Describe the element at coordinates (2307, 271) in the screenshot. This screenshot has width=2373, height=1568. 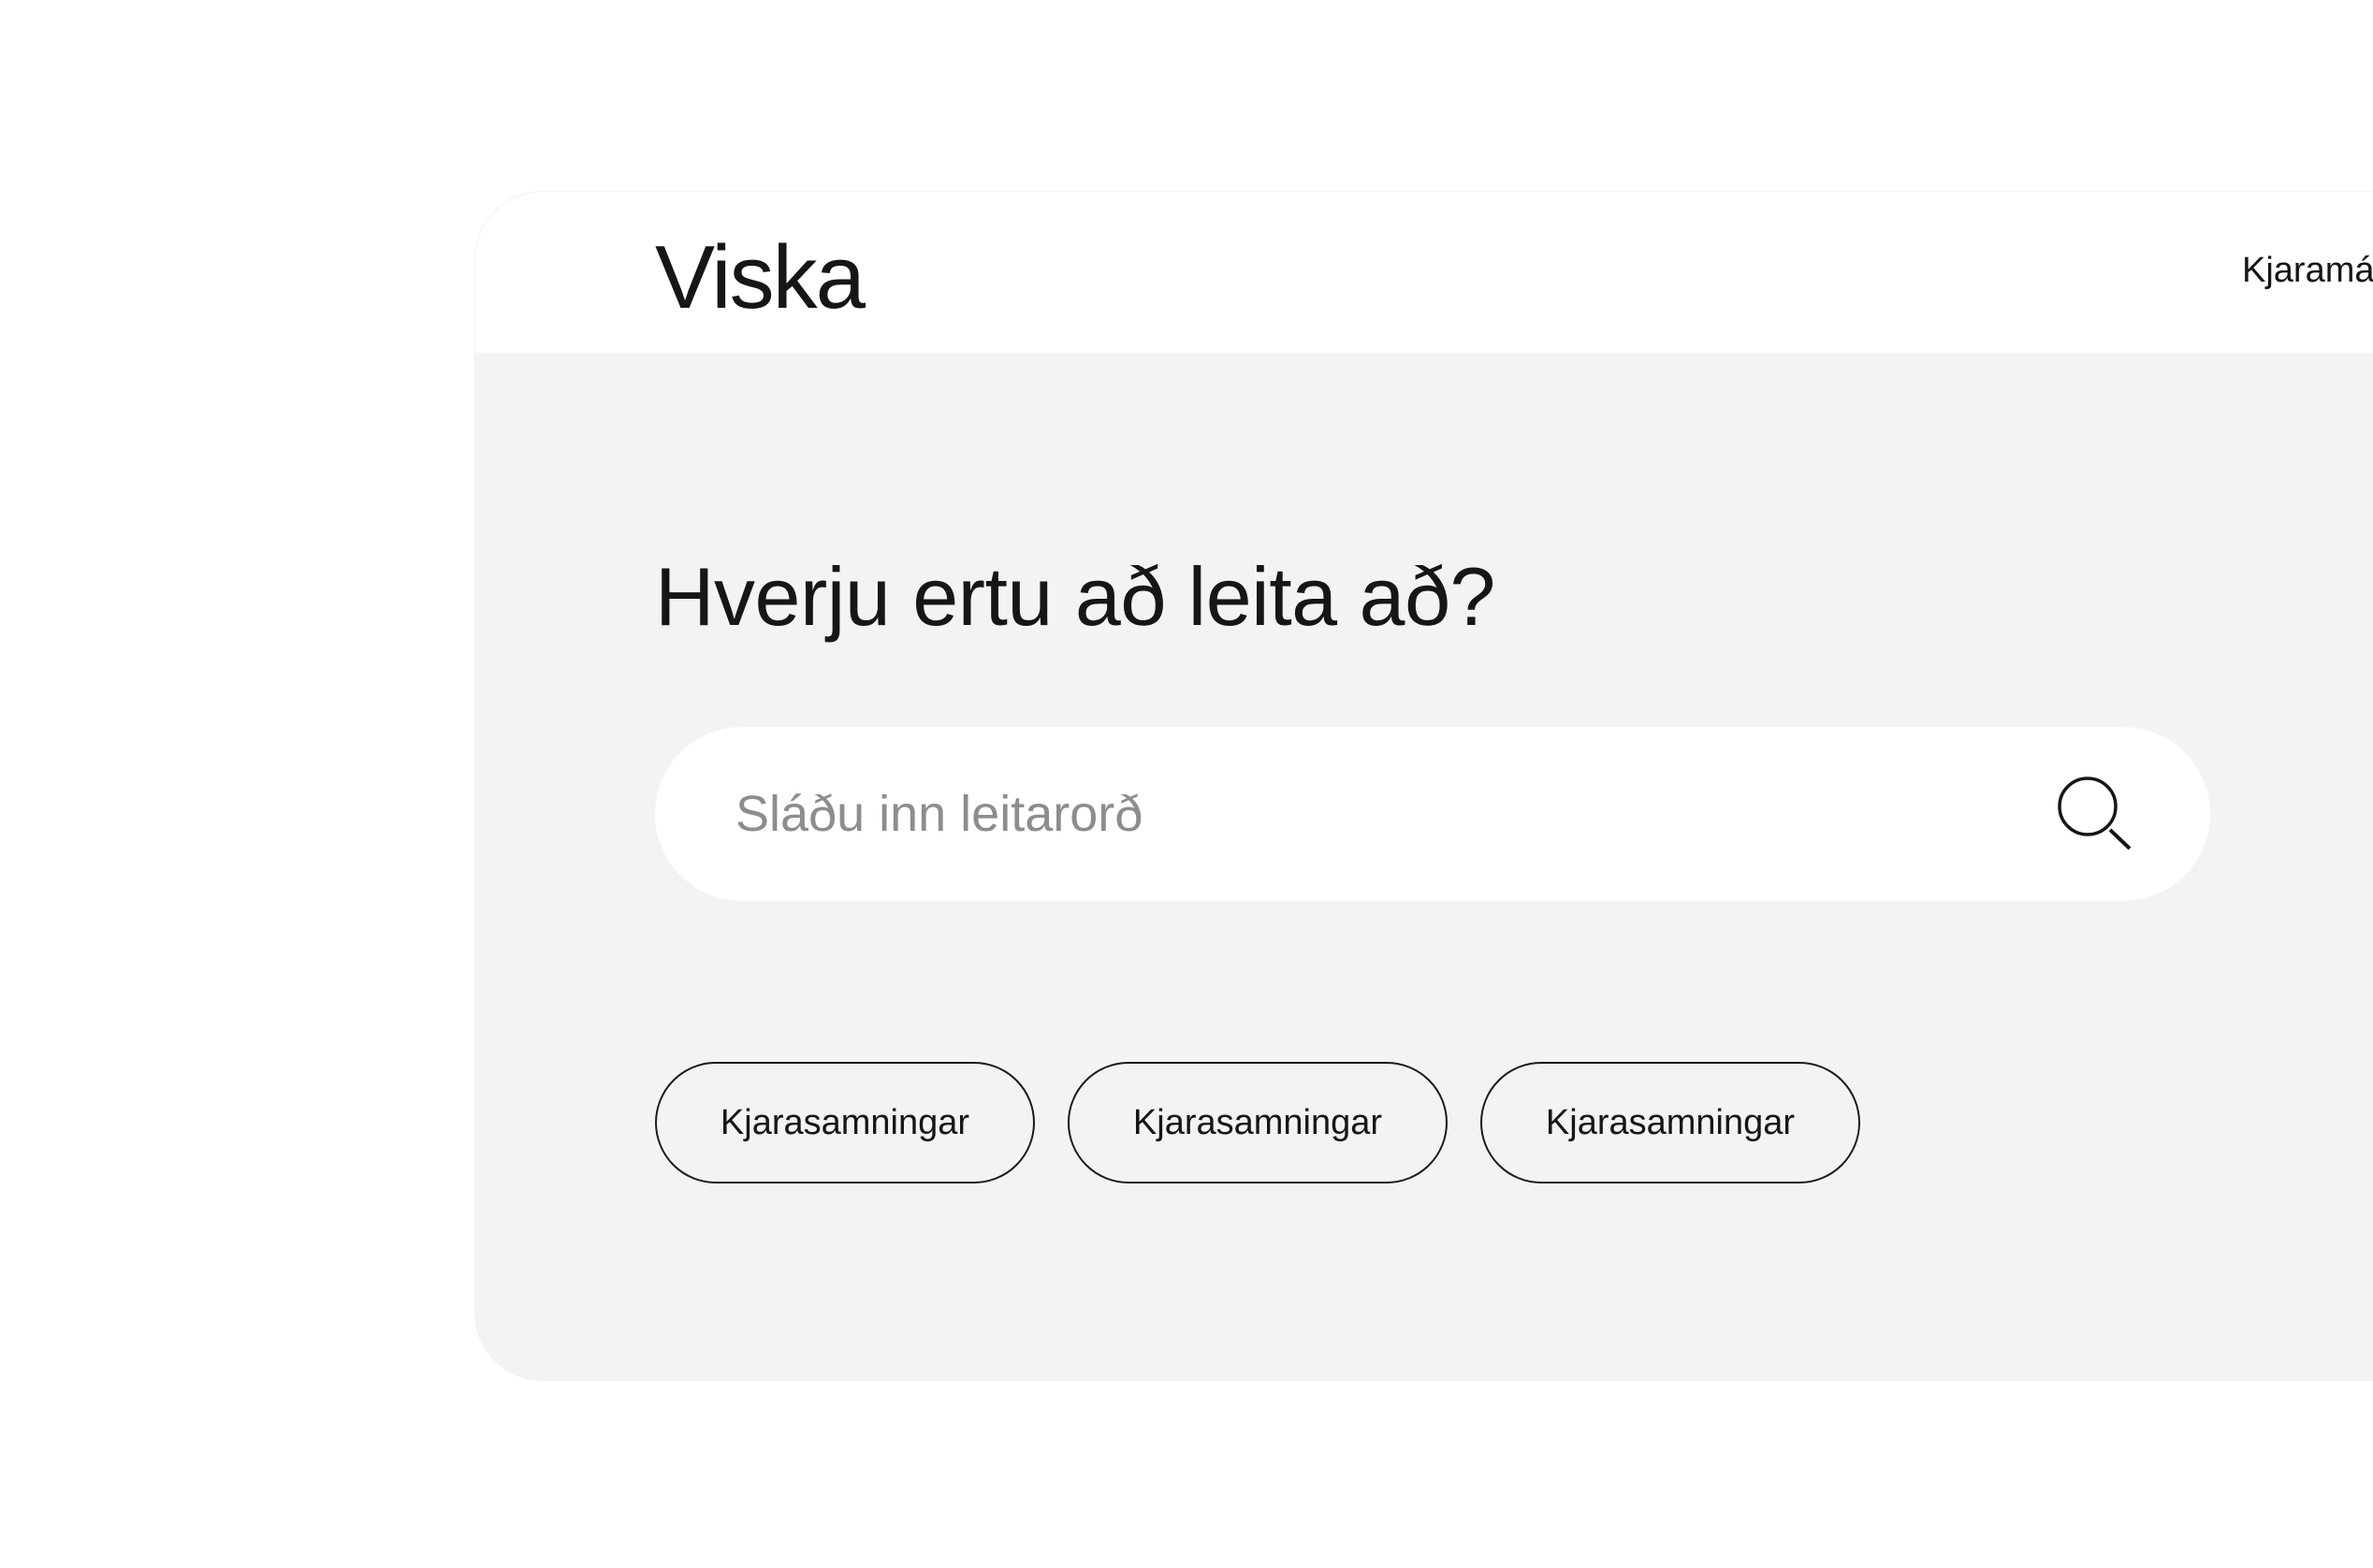
I see `nav-link-kjaramal: Kjaramá` at that location.